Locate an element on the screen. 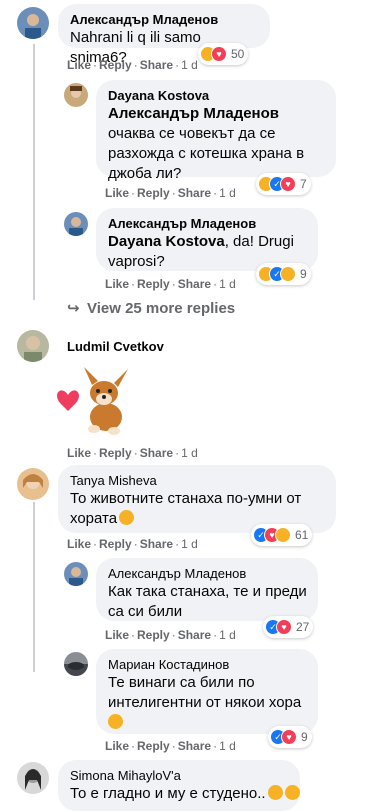 The width and height of the screenshot is (367, 811). reaction-summary: ✓ ♥ 7 is located at coordinates (283, 184).